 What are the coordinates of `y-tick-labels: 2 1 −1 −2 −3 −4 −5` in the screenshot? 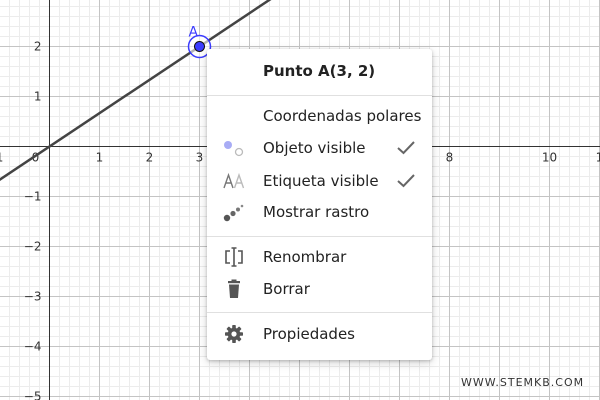 It's located at (33, 220).